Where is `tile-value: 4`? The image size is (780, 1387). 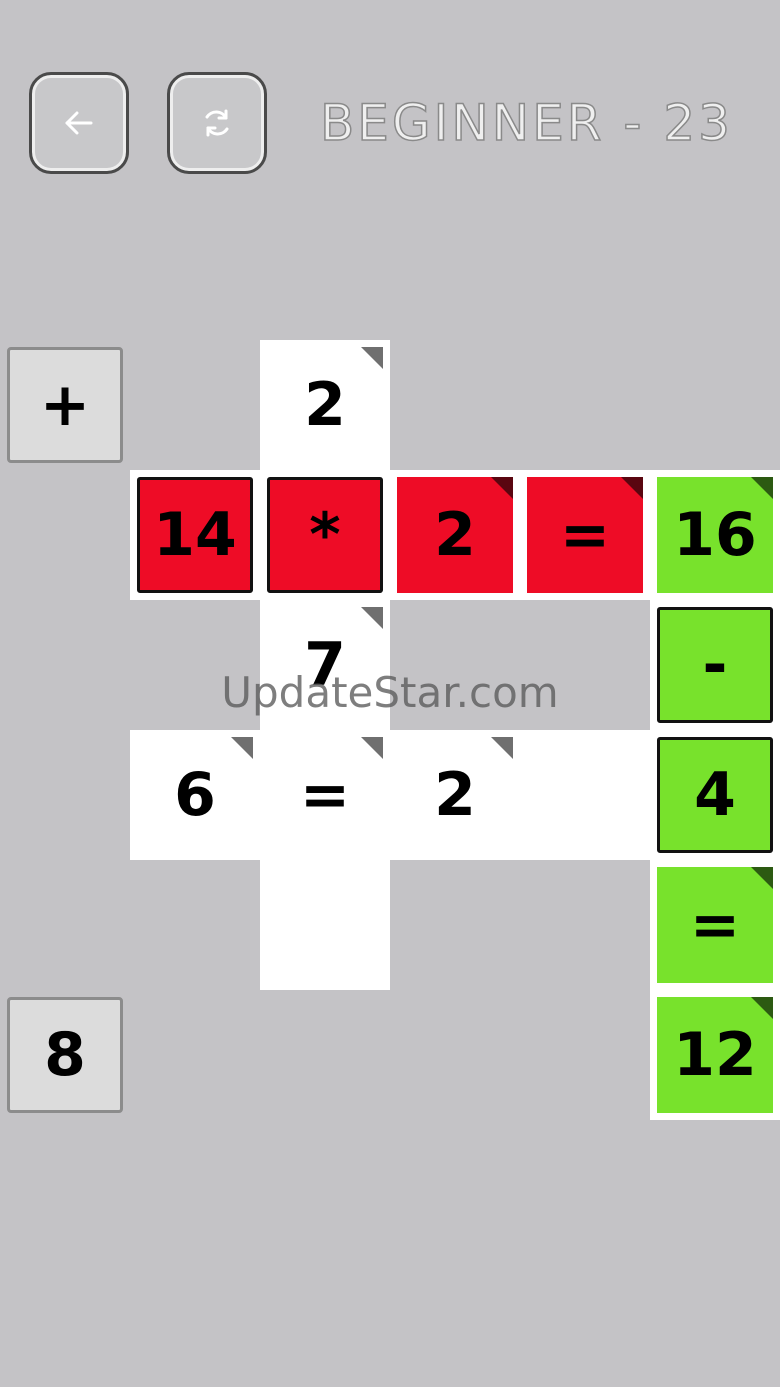
tile-value: 4 is located at coordinates (715, 795).